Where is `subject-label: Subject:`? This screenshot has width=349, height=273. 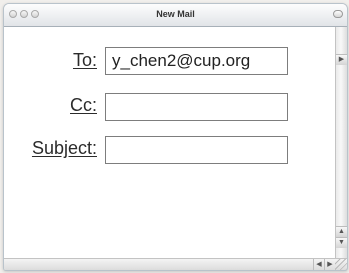
subject-label: Subject: is located at coordinates (64, 148).